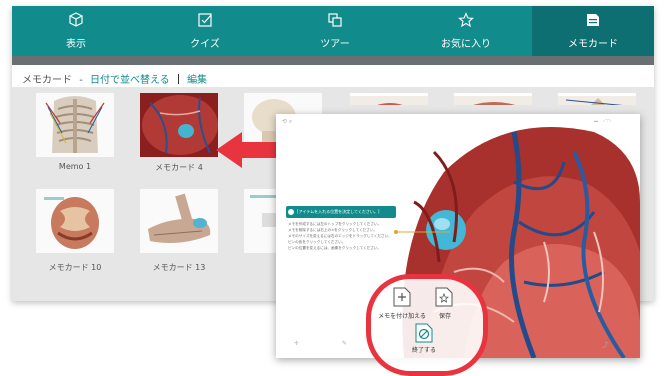  Describe the element at coordinates (317, 242) in the screenshot. I see `note-line: ピンの色をクリックしてください。` at that location.